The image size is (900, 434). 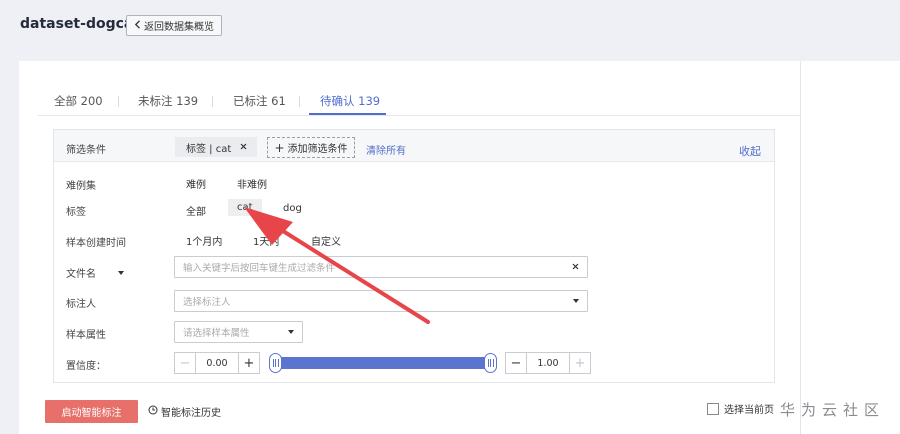 I want to click on confidence-slider-track, so click(x=382, y=363).